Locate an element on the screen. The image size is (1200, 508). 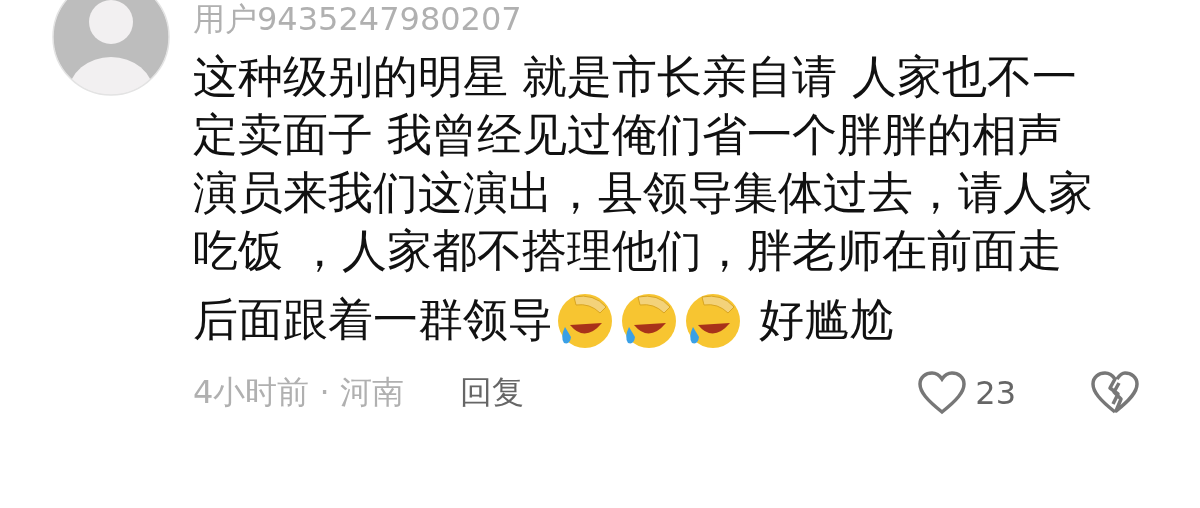
reply-link: 回复 is located at coordinates (491, 393).